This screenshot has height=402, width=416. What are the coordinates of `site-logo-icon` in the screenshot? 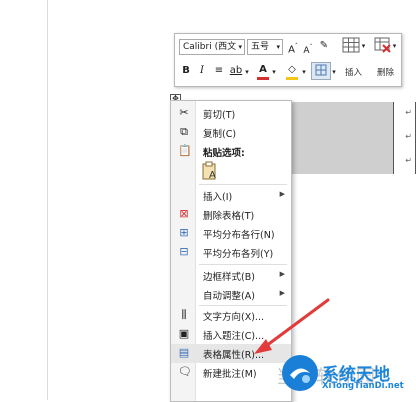 It's located at (300, 373).